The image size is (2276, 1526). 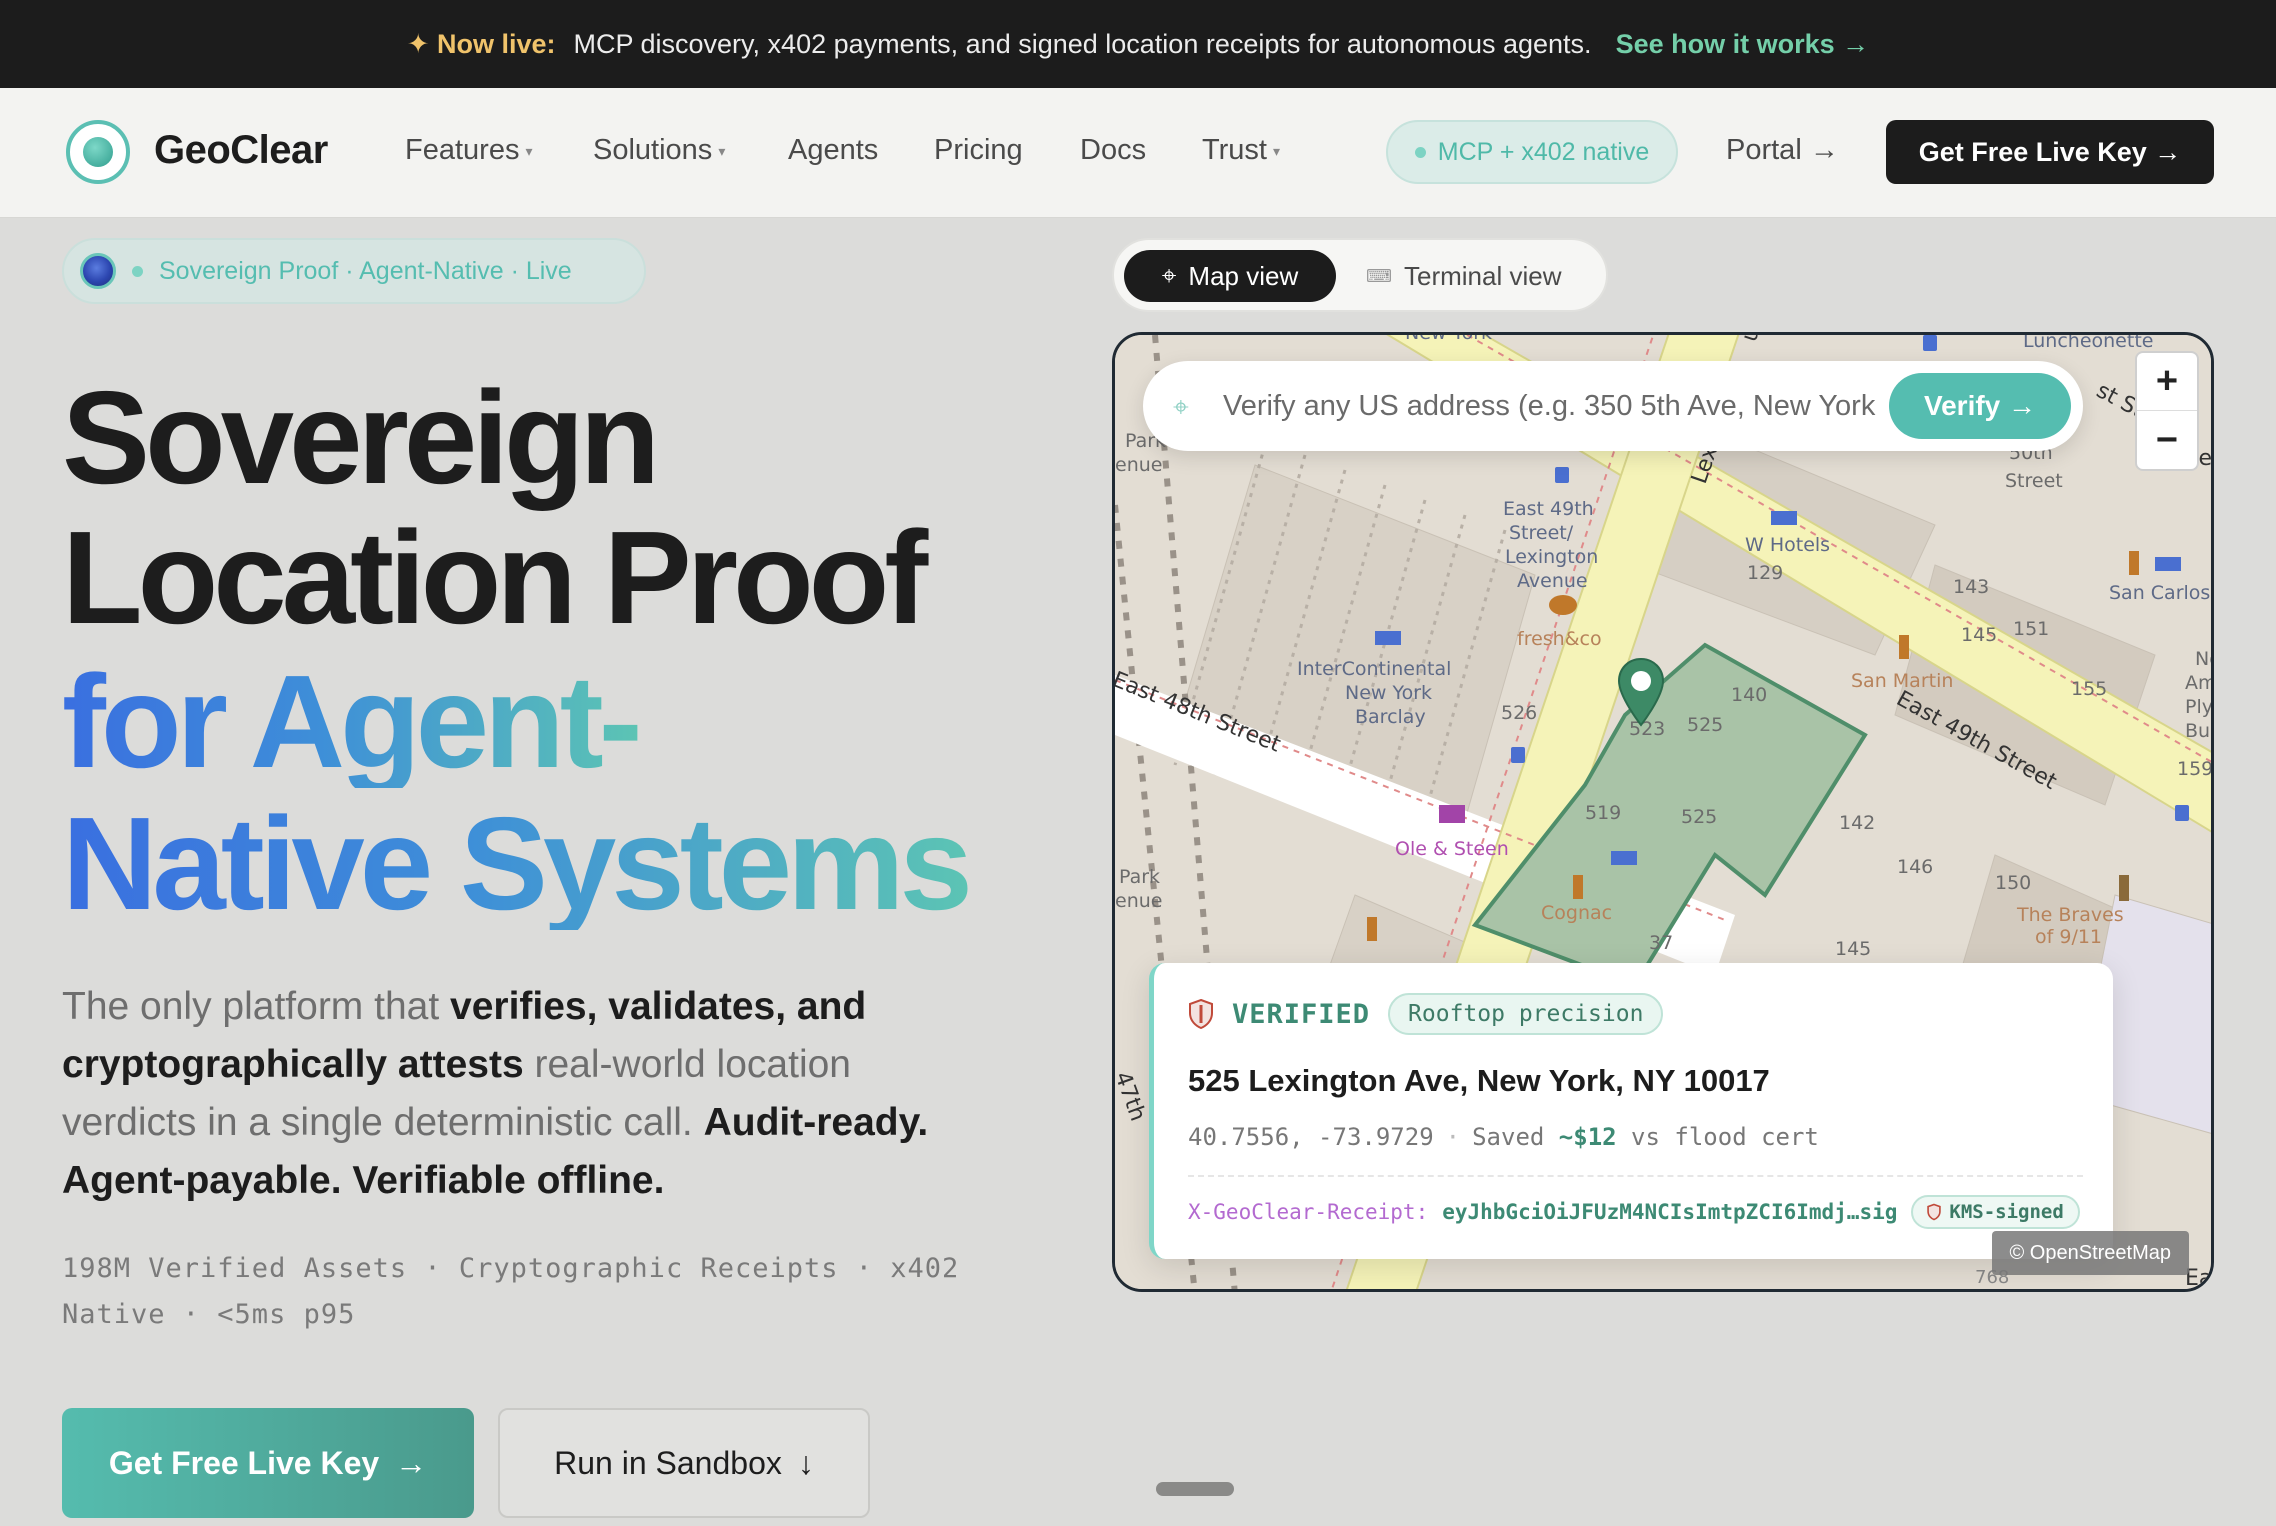 I want to click on verify-button: Verify →, so click(x=1980, y=406).